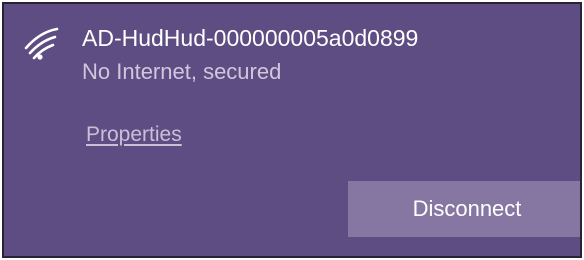 Image resolution: width=584 pixels, height=260 pixels. I want to click on network-ssid: AD-HudHud-000000005a0d0899, so click(250, 38).